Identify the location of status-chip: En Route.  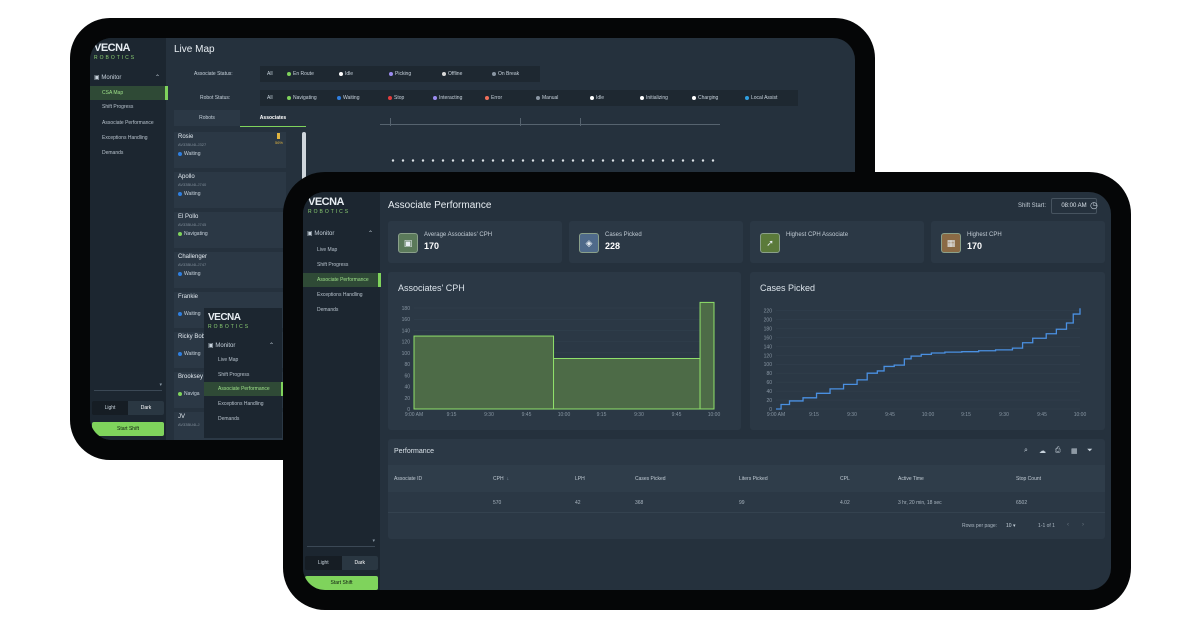
(300, 74).